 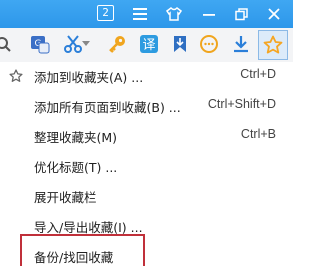 What do you see at coordinates (174, 14) in the screenshot?
I see `skin-icon` at bounding box center [174, 14].